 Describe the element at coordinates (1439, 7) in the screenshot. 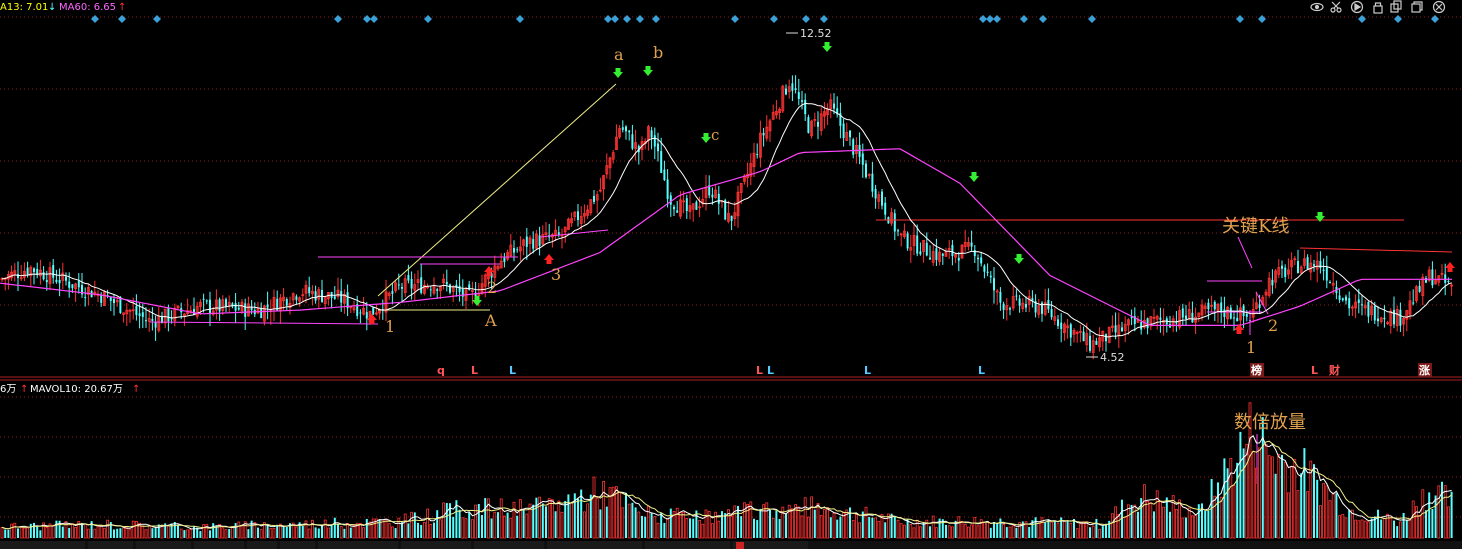

I see `close-icon` at that location.